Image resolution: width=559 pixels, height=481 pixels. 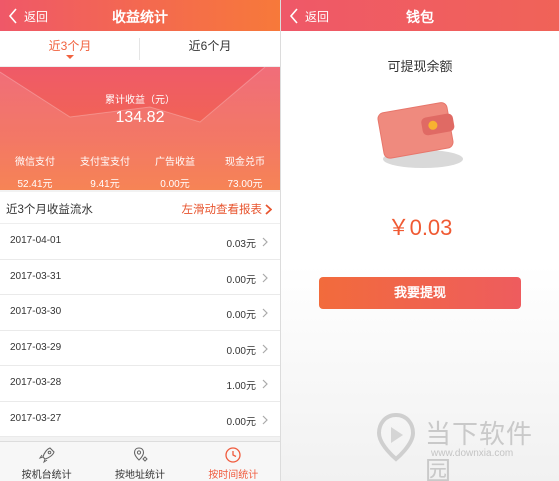 I want to click on row-amount: 1.00元, so click(x=241, y=386).